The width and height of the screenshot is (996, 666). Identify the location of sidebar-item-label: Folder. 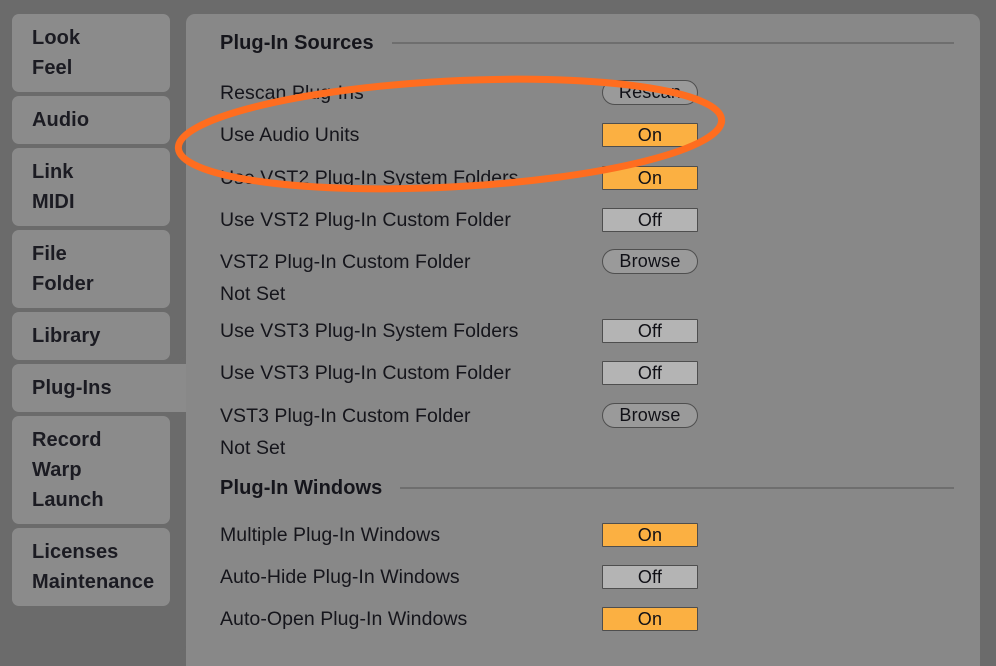
(63, 284).